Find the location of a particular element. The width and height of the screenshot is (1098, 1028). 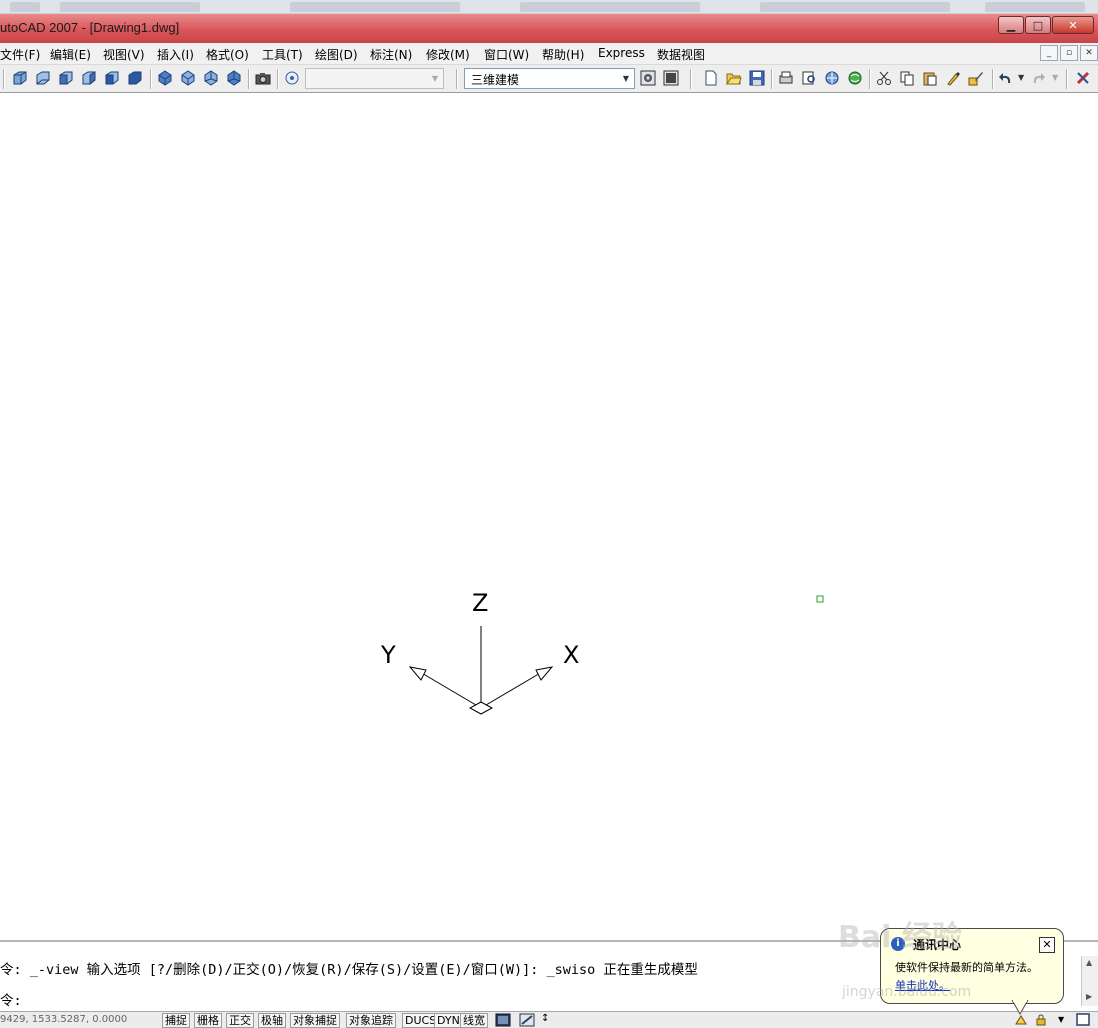

doc-close-button: ✕ is located at coordinates (1089, 53).